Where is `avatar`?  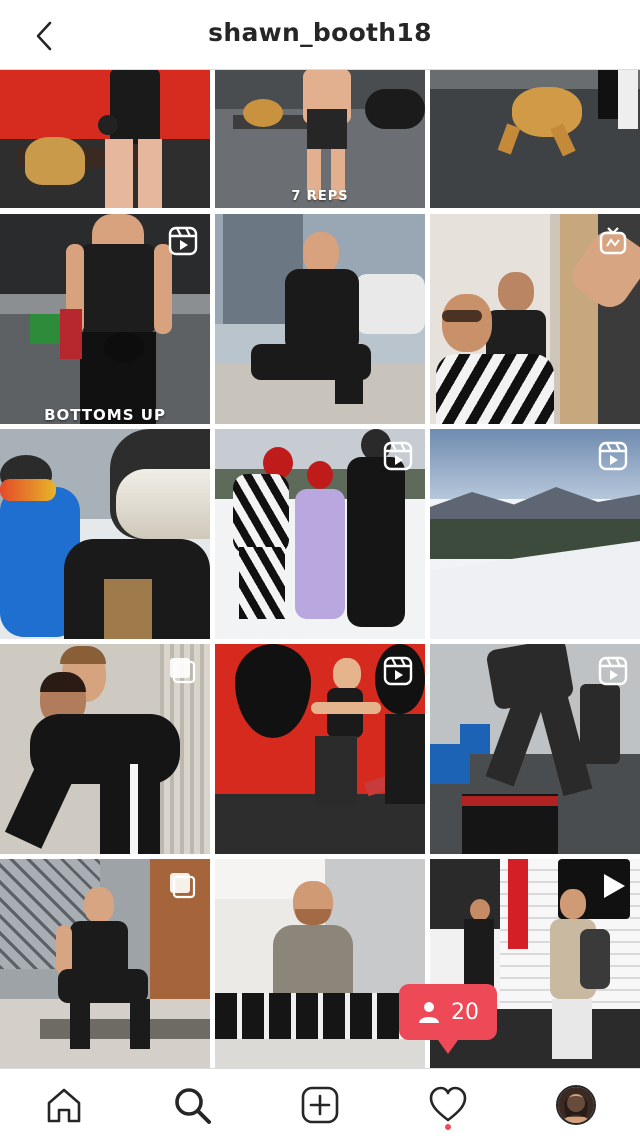
avatar is located at coordinates (576, 1105).